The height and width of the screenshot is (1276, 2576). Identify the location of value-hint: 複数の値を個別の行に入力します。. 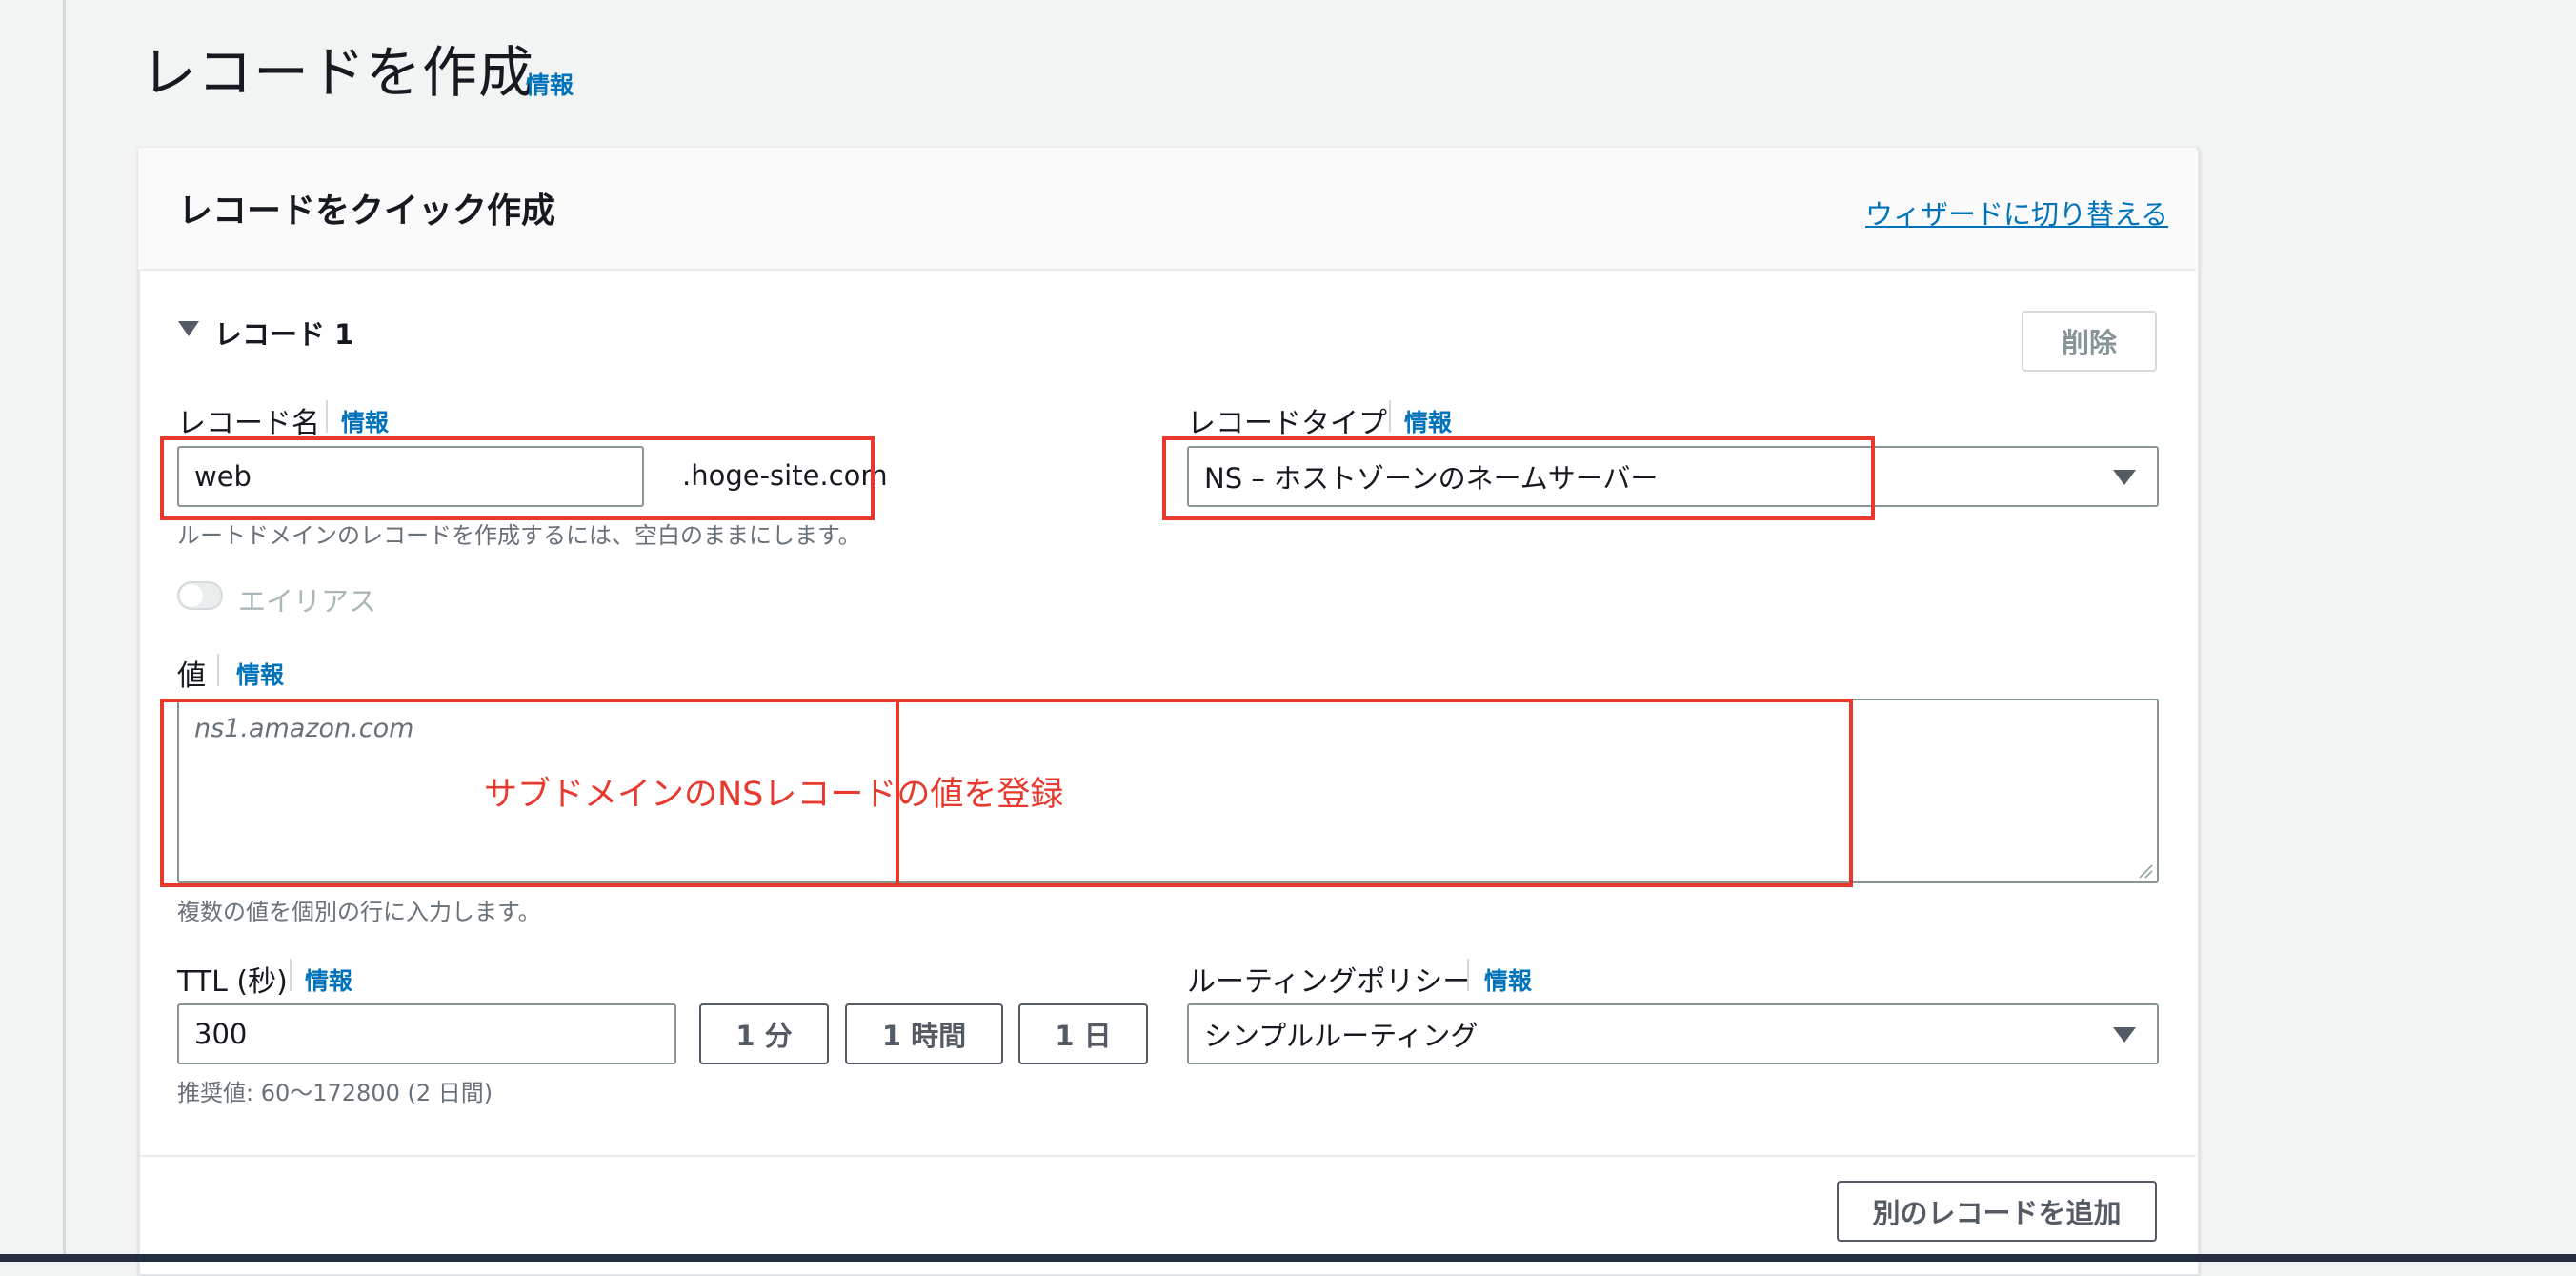
(359, 912).